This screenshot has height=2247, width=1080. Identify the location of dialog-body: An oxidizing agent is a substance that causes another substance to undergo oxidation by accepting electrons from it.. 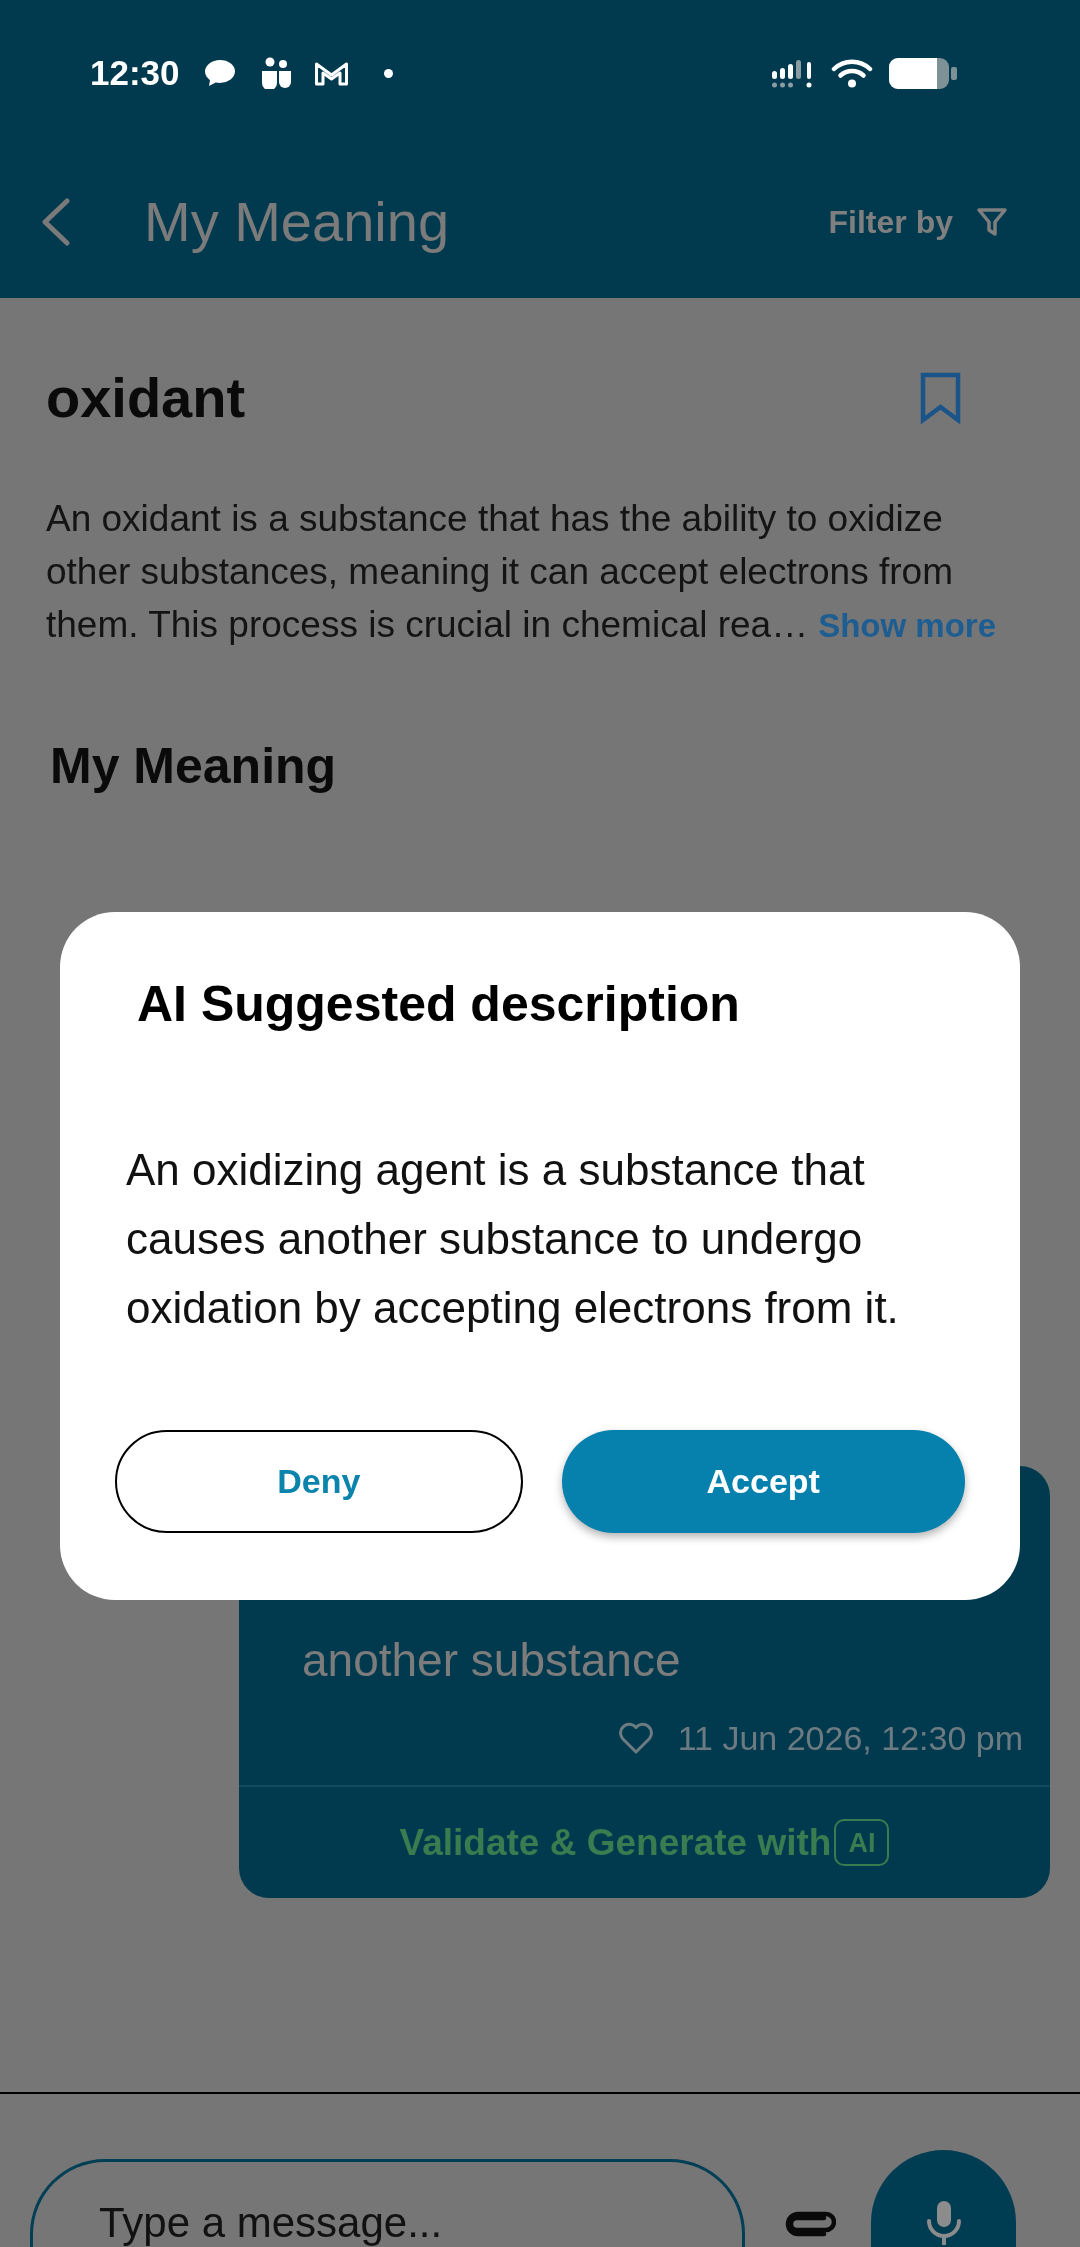
(513, 1239).